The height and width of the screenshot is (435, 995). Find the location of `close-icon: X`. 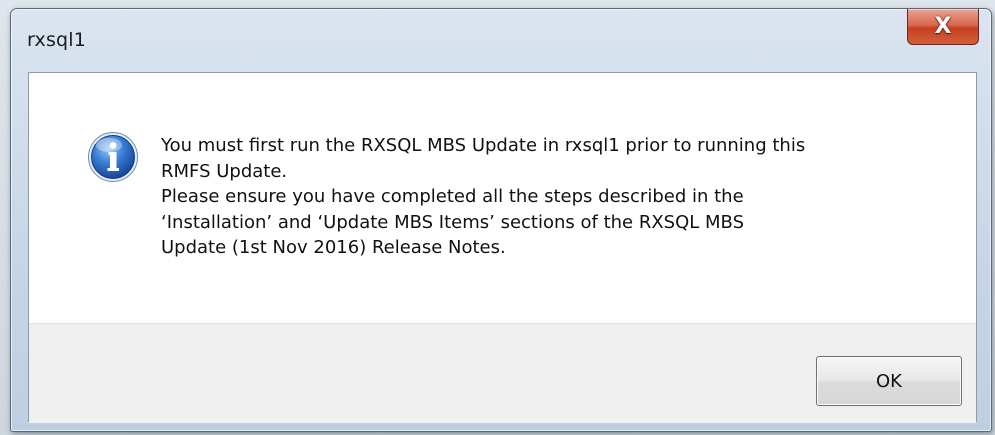

close-icon: X is located at coordinates (943, 26).